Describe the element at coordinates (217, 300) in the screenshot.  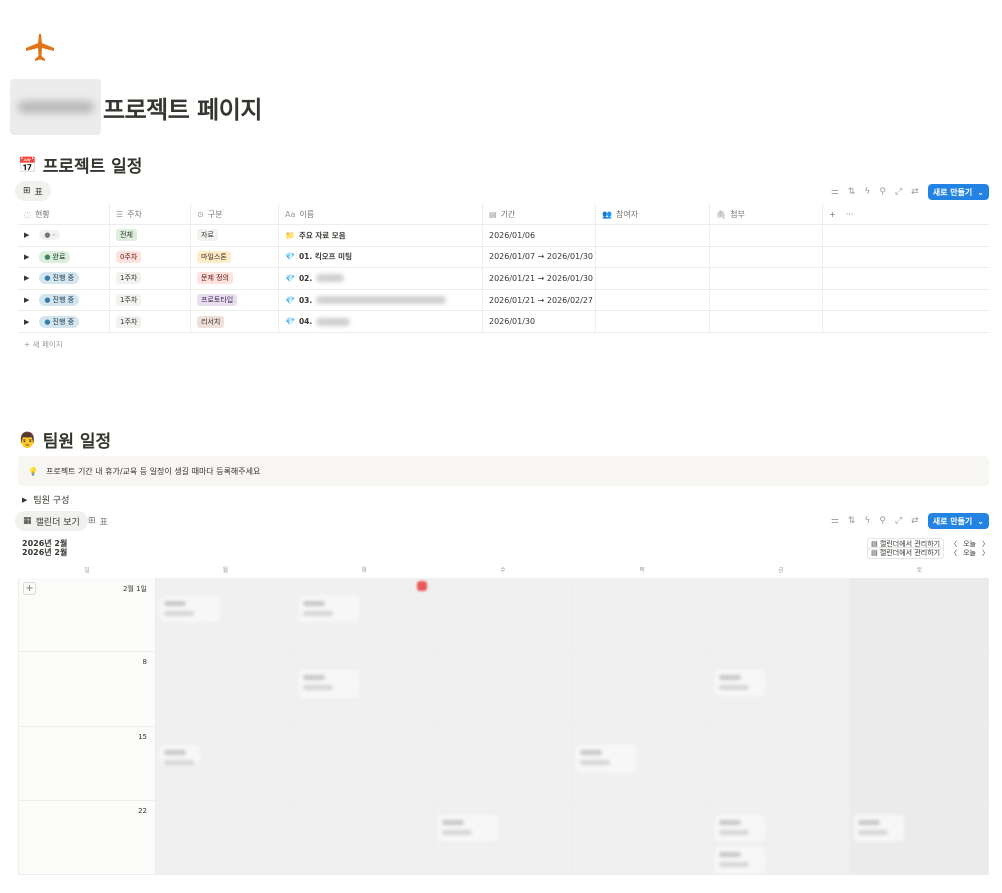
I see `category-tag: 프로토타입` at that location.